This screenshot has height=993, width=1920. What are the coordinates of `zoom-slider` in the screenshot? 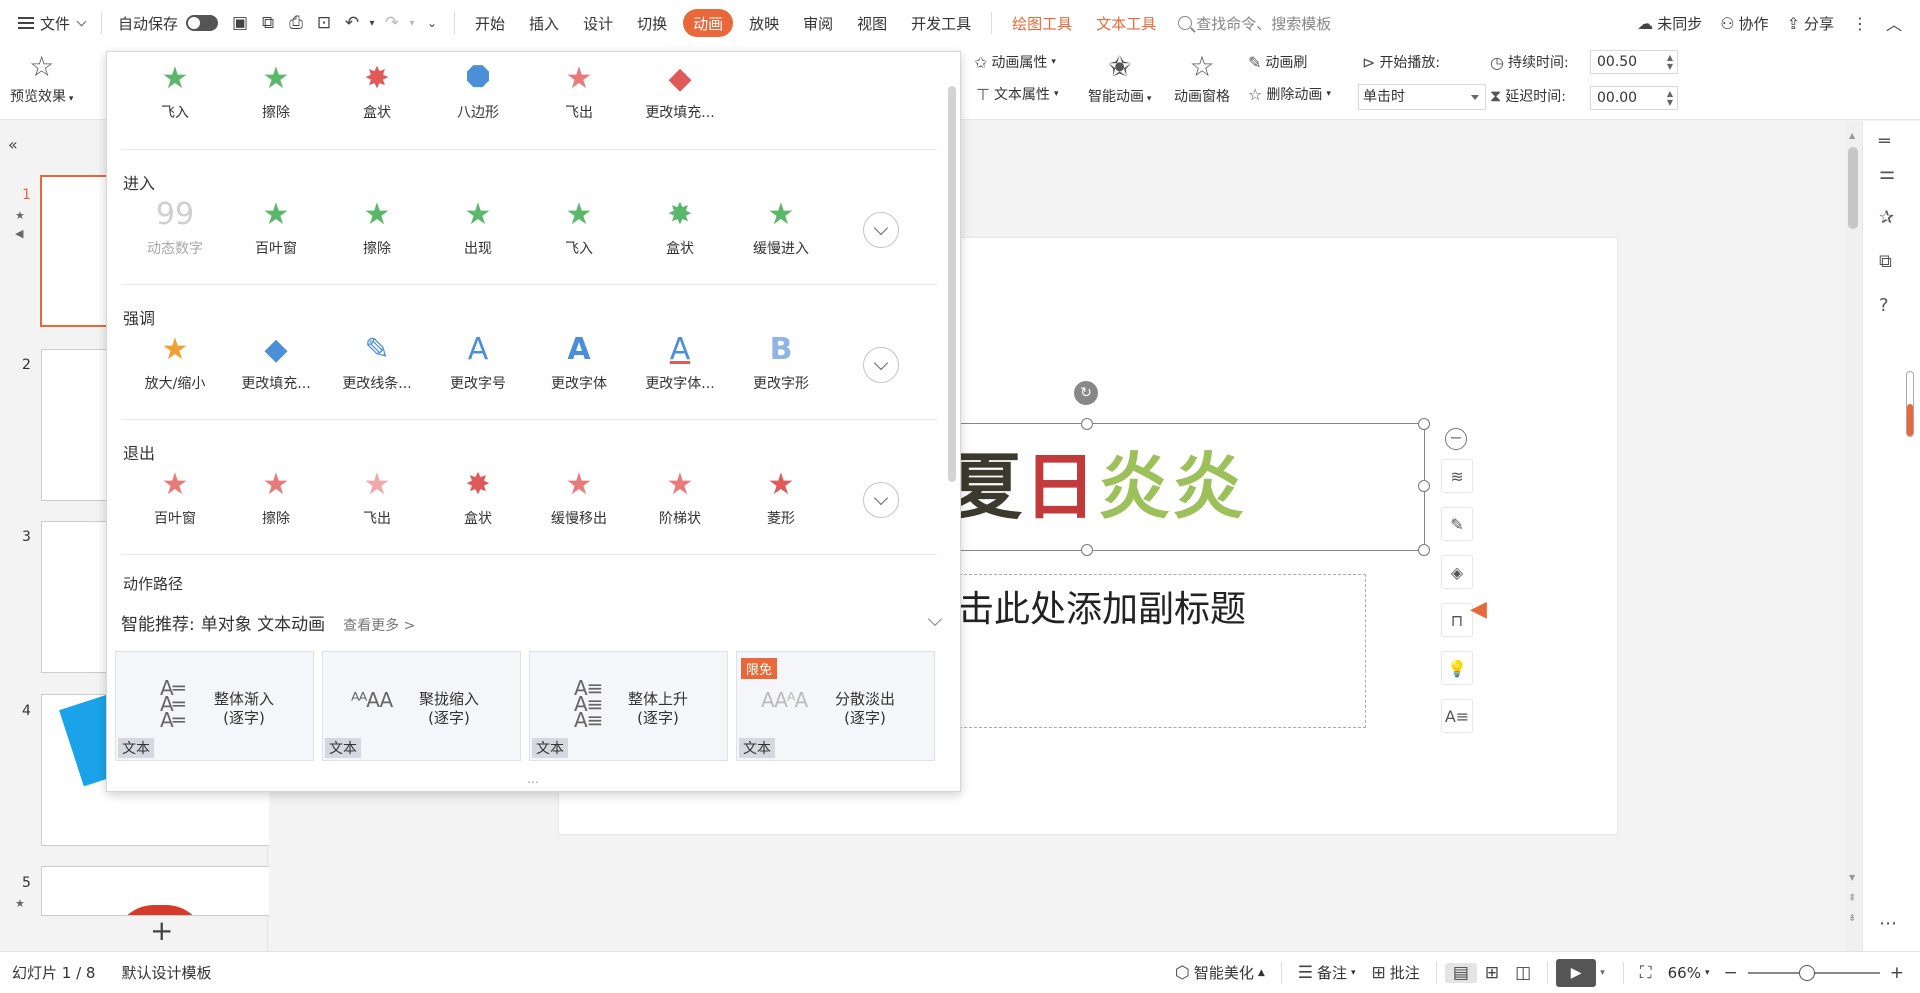 It's located at (1813, 972).